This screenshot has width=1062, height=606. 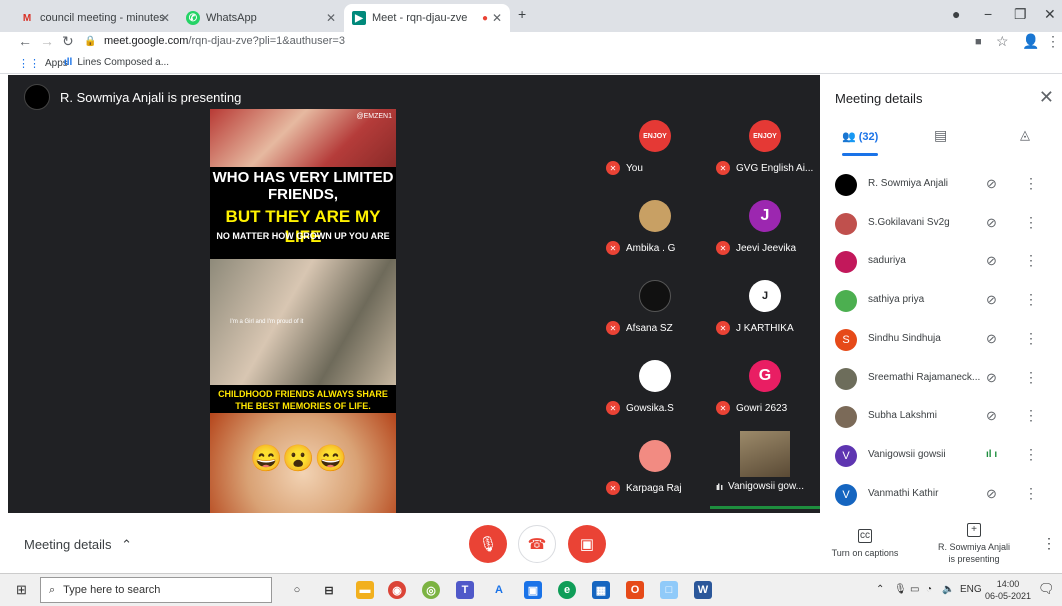 I want to click on app-icon: □, so click(x=669, y=590).